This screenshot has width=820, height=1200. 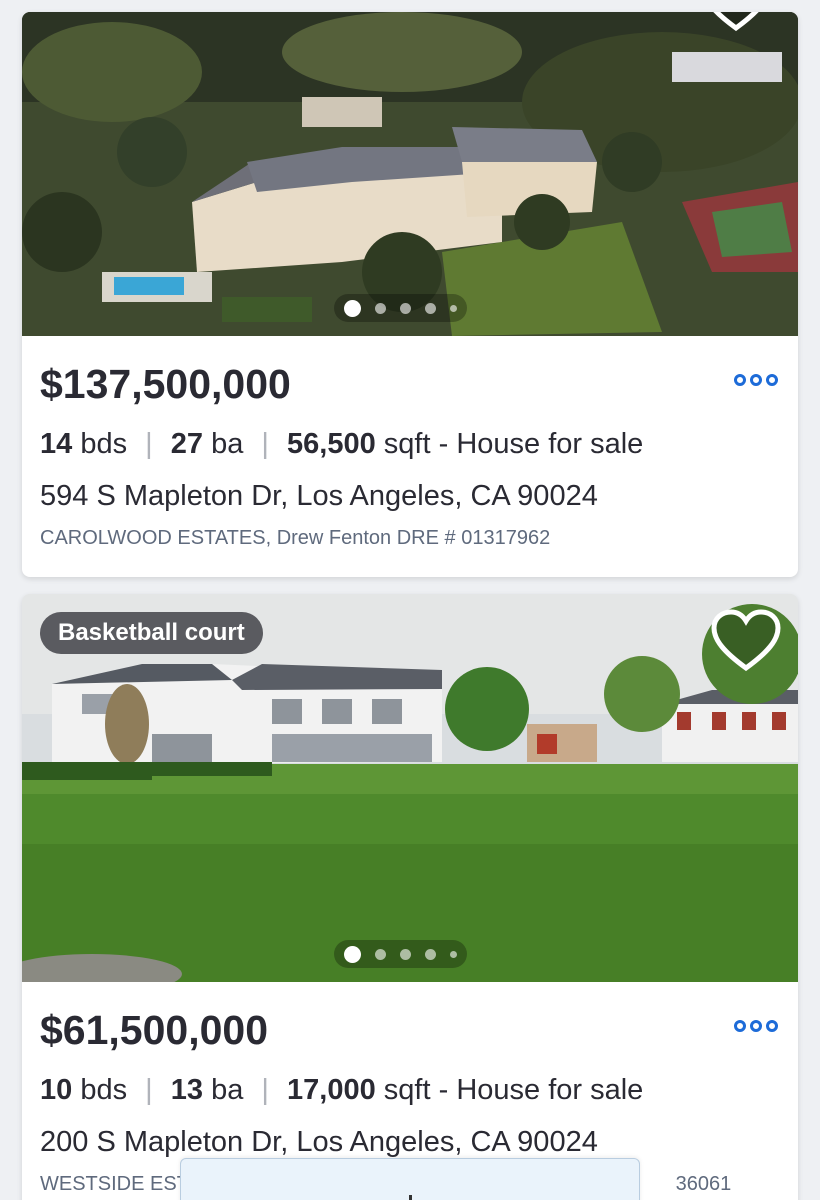 I want to click on sqft-value: 56,500, so click(x=331, y=444).